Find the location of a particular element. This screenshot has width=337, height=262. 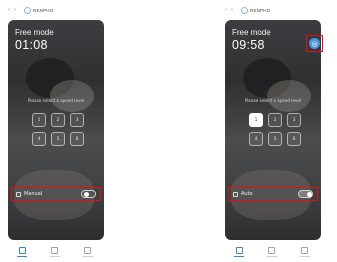

mode-toggle-row: Auto is located at coordinates (273, 194).